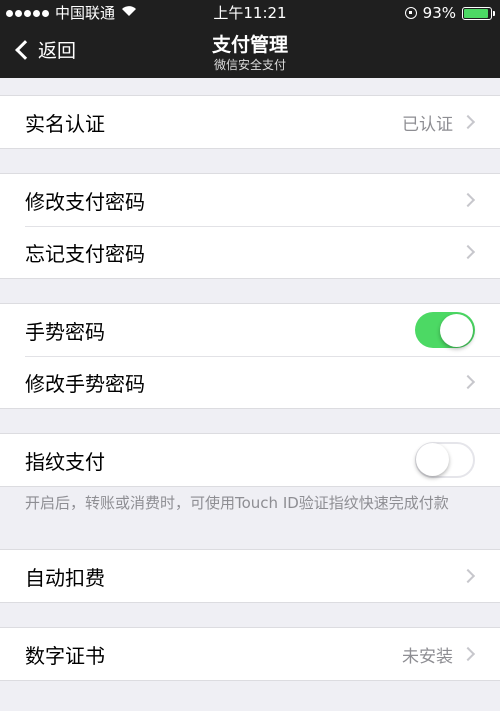 The height and width of the screenshot is (711, 500). I want to click on group-verification: 实名认证 已认证, so click(250, 122).